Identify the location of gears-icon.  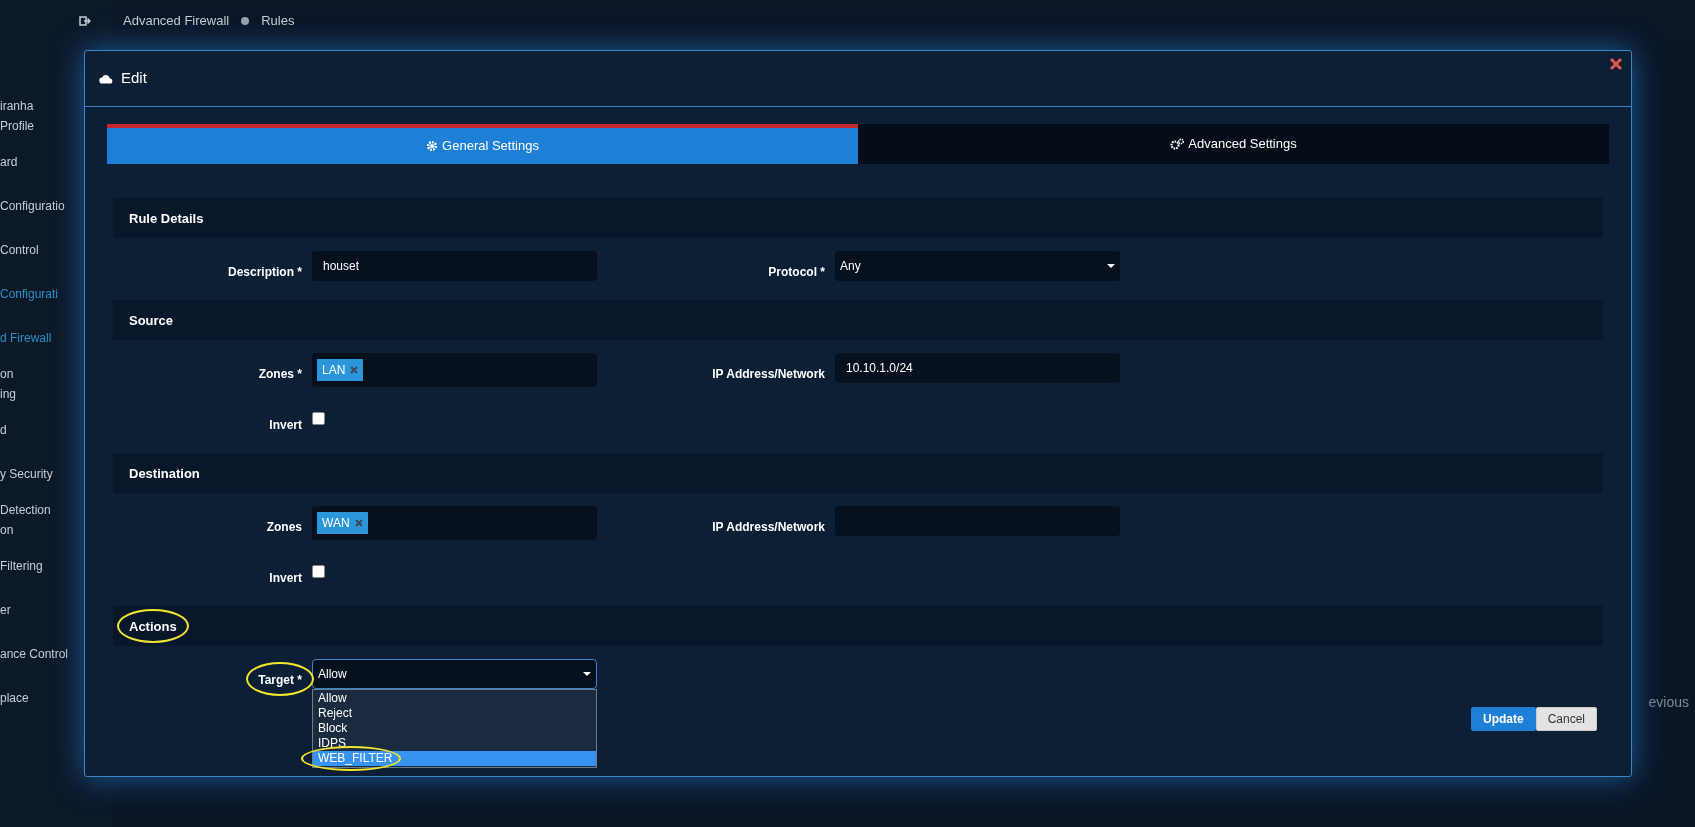
(1177, 144).